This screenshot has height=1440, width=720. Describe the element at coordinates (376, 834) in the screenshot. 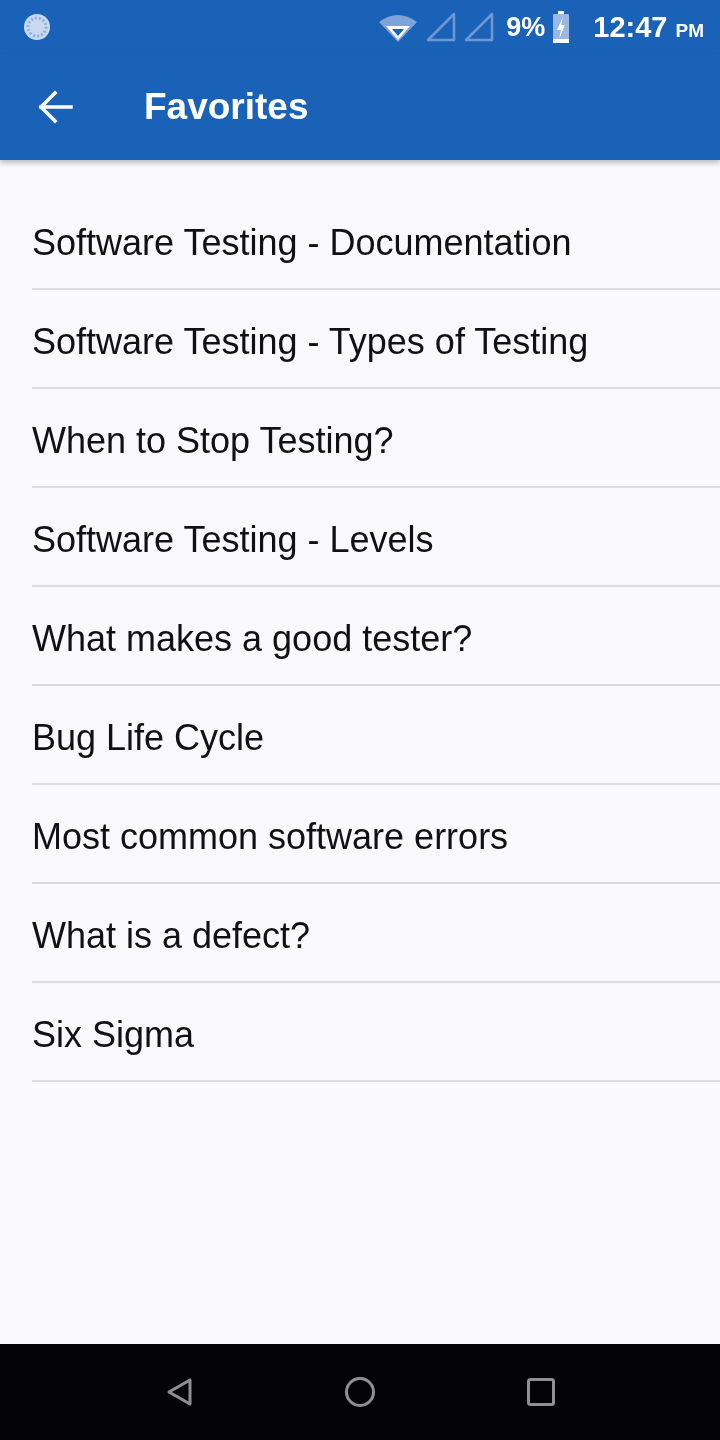

I see `favorite-item: Most common software errors` at that location.